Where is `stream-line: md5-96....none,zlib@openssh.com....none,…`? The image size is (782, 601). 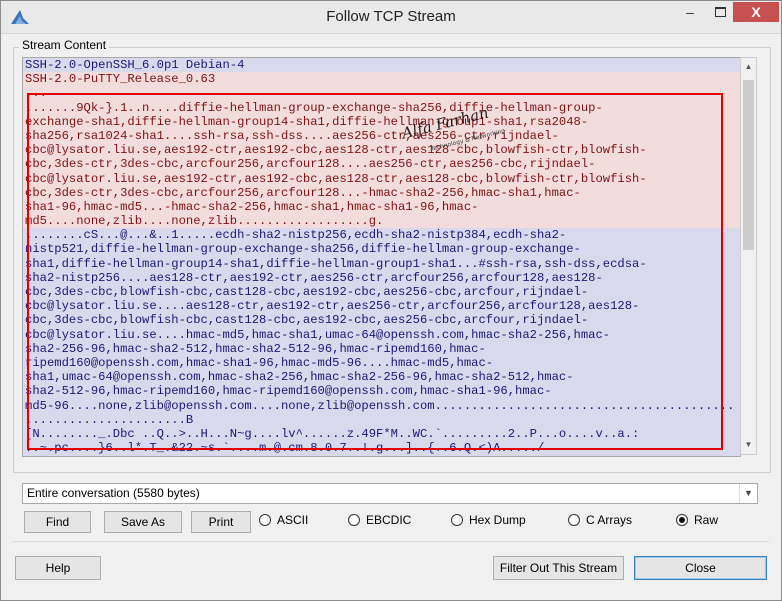
stream-line: md5-96....none,zlib@openssh.com....none,… is located at coordinates (381, 405).